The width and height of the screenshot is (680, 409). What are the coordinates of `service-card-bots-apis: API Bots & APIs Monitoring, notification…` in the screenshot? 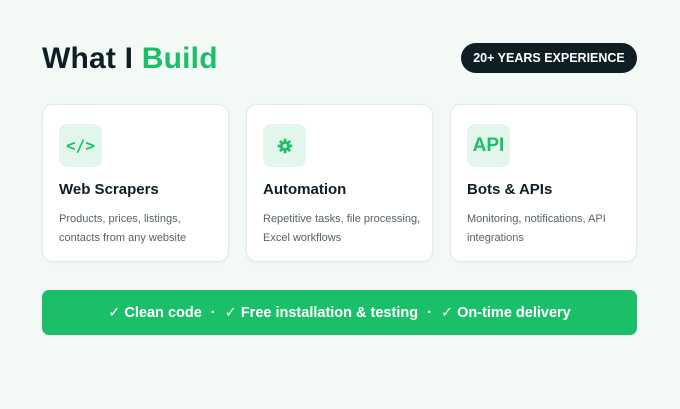 It's located at (543, 183).